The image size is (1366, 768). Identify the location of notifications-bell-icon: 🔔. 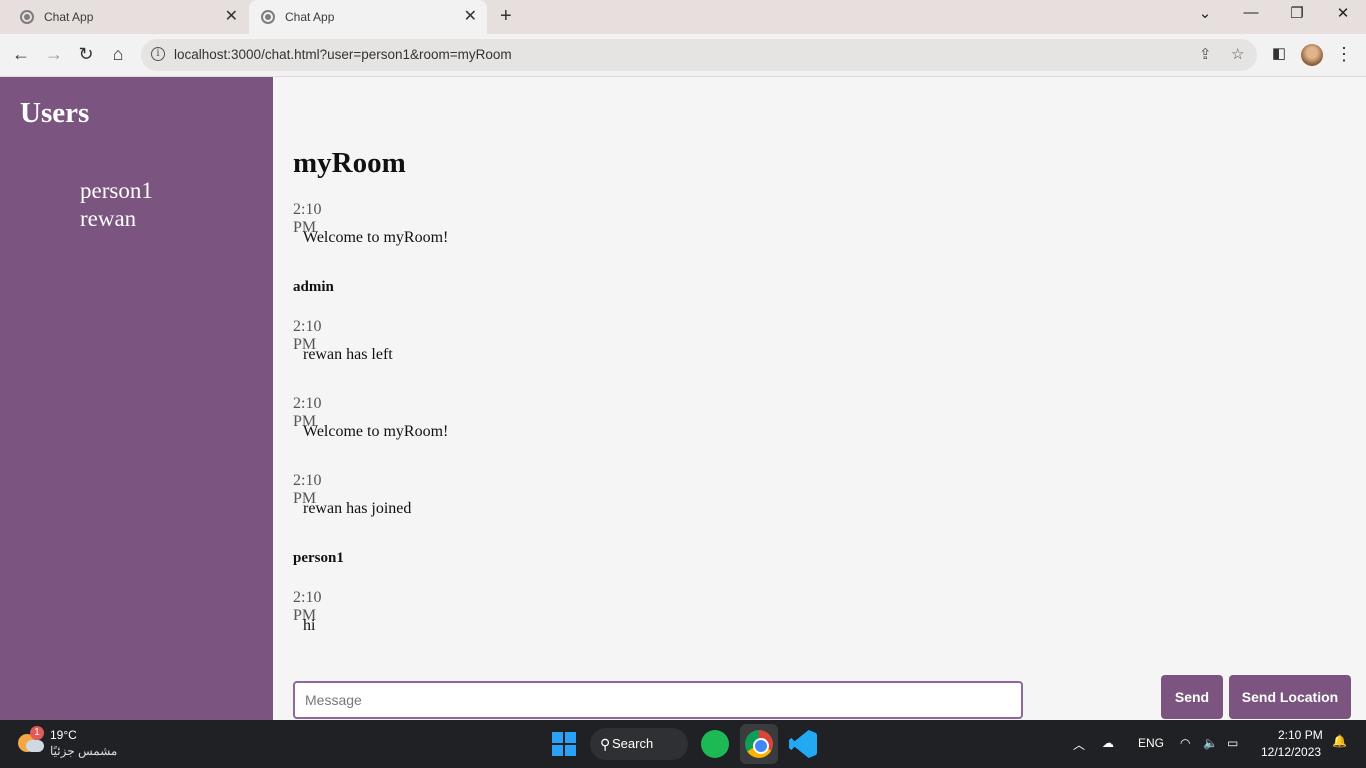
(1339, 741).